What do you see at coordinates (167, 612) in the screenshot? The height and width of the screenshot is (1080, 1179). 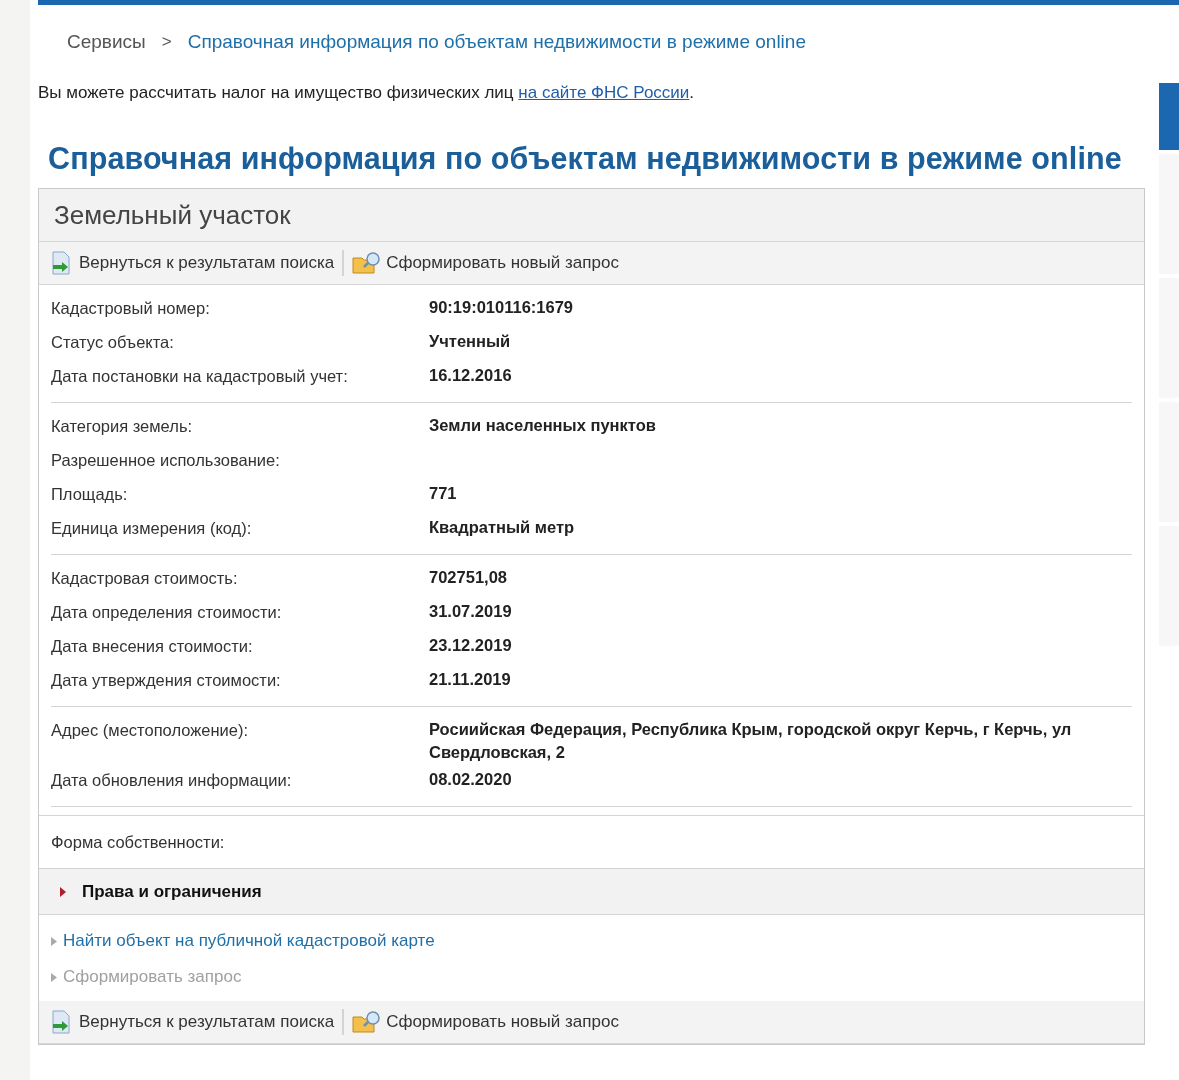 I see `field-label: Дата определения стоимости:` at bounding box center [167, 612].